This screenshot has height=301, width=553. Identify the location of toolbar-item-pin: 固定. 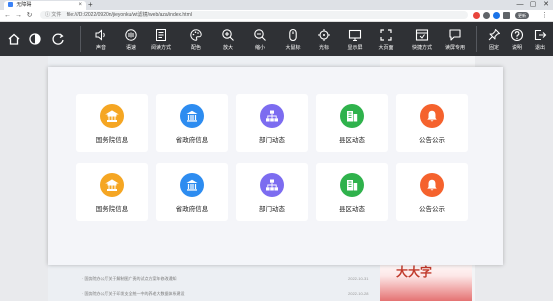
(494, 39).